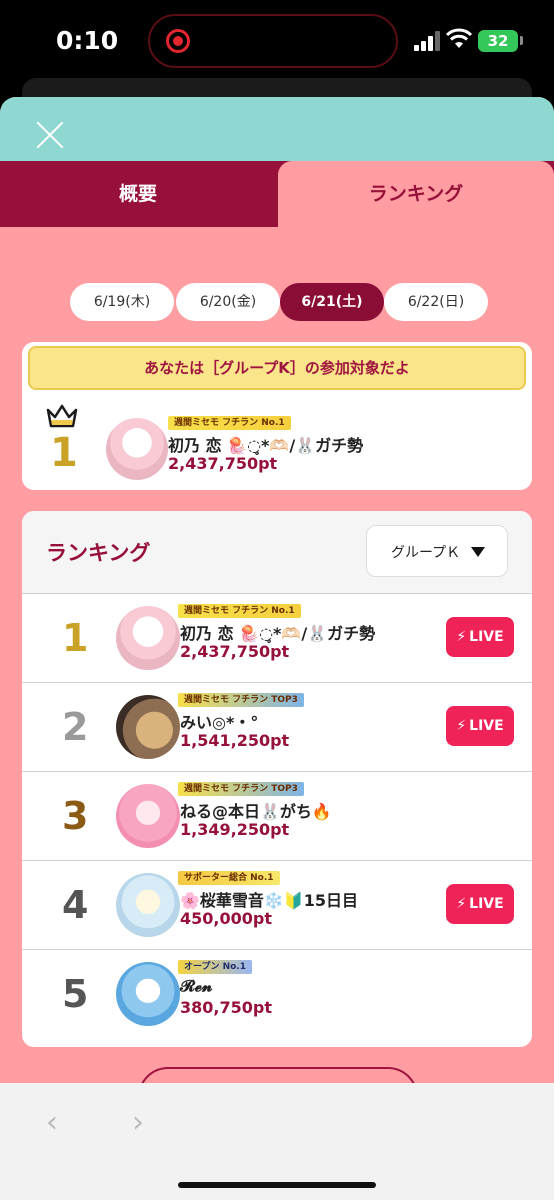 This screenshot has height=1200, width=554. Describe the element at coordinates (256, 811) in the screenshot. I see `user-name: ねる@本日🐰がち🔥` at that location.